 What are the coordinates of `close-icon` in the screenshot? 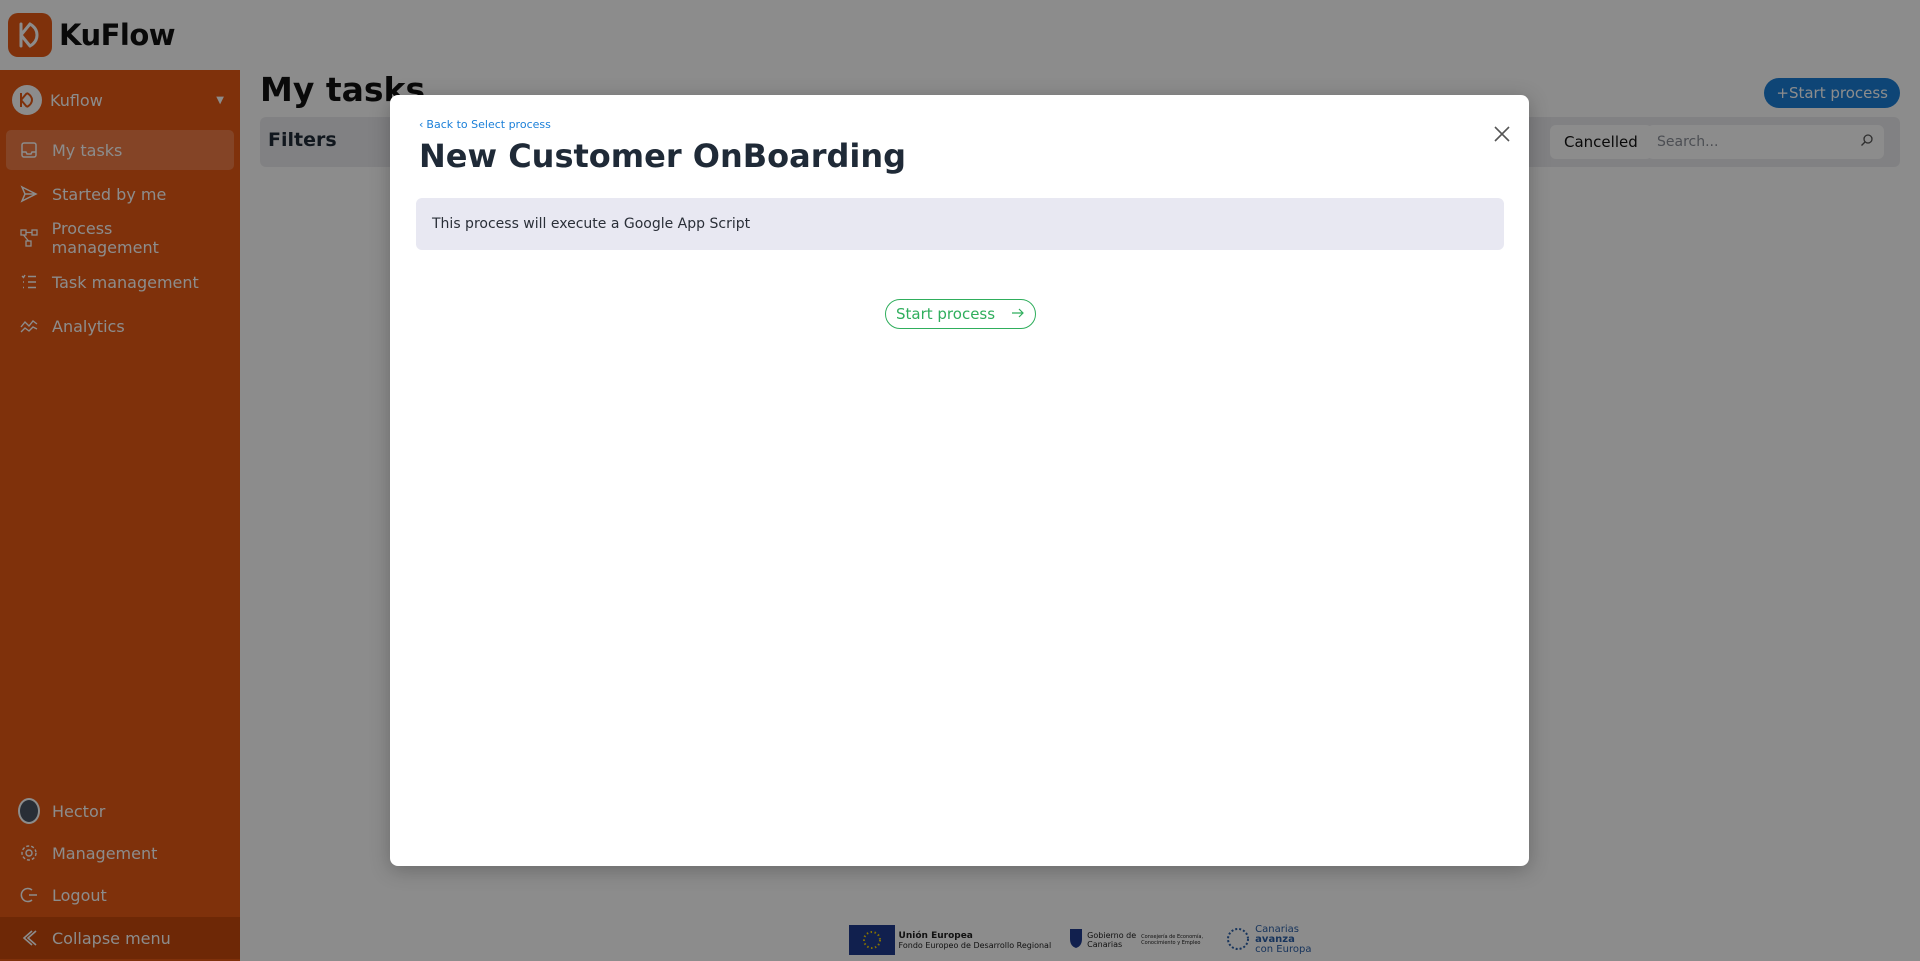 It's located at (1502, 134).